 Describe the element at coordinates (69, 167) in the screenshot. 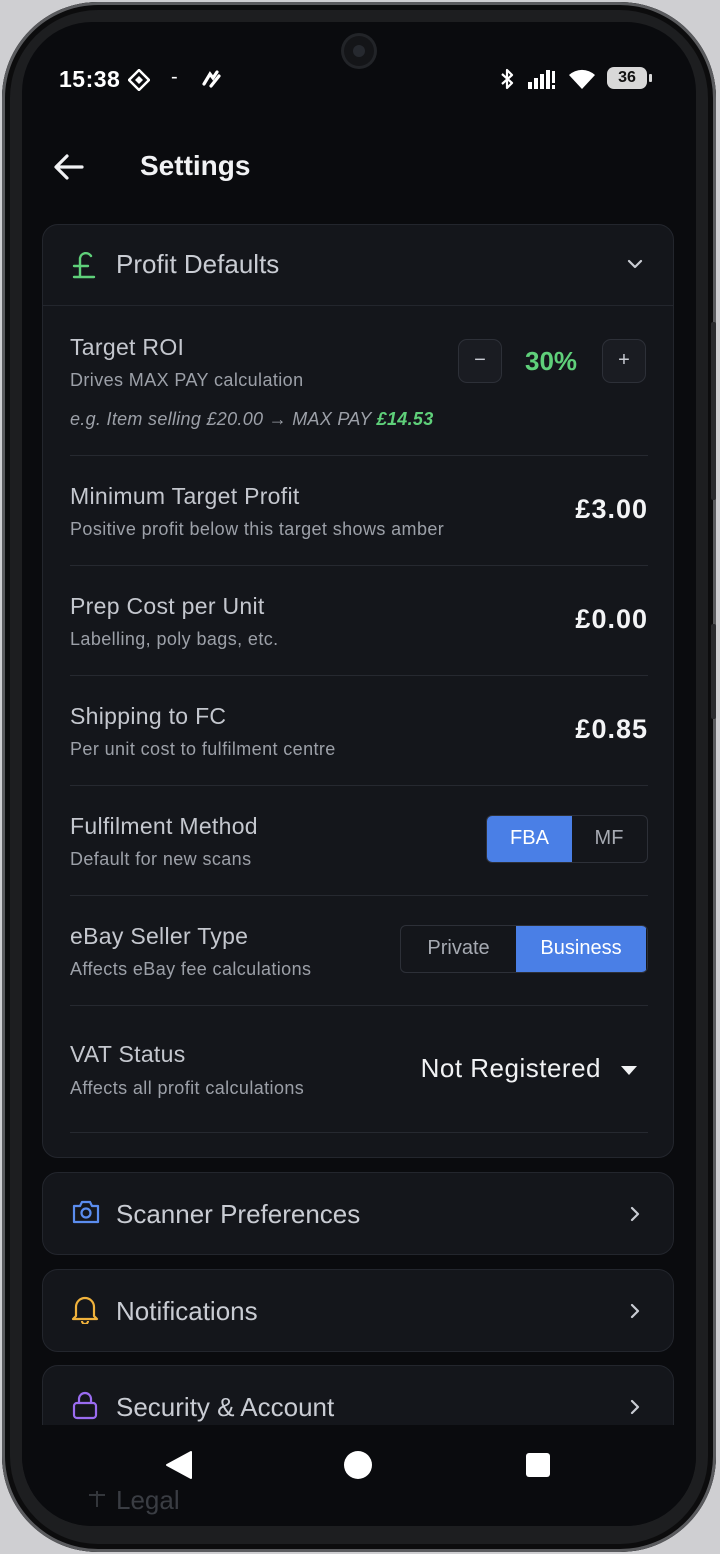

I see `back-arrow-icon` at that location.